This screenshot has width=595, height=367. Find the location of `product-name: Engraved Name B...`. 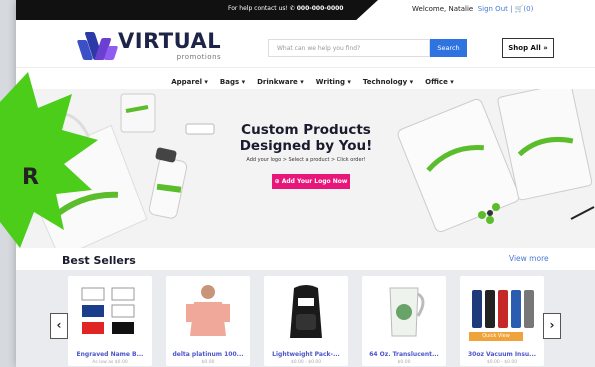

product-name: Engraved Name B... is located at coordinates (110, 354).